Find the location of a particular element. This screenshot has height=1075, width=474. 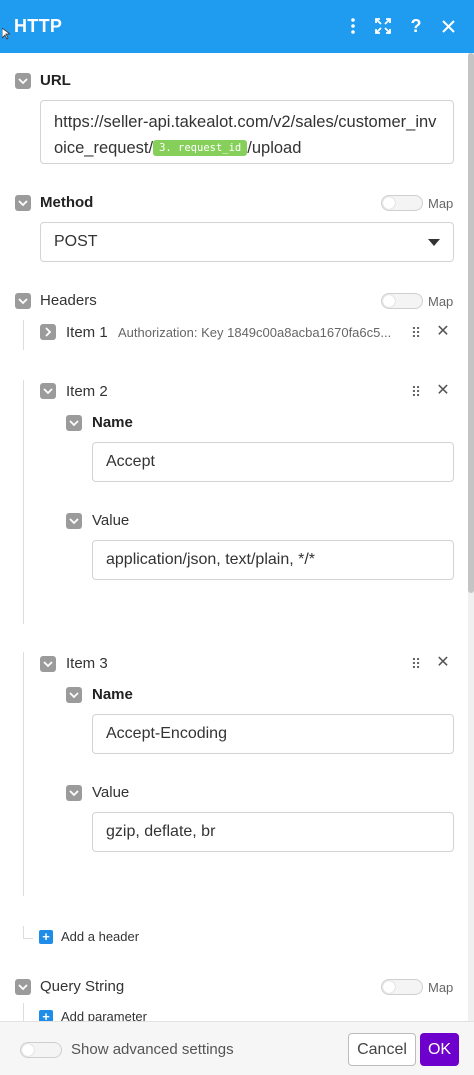

dialog-footer: Show advanced settings Cancel OK is located at coordinates (237, 1048).